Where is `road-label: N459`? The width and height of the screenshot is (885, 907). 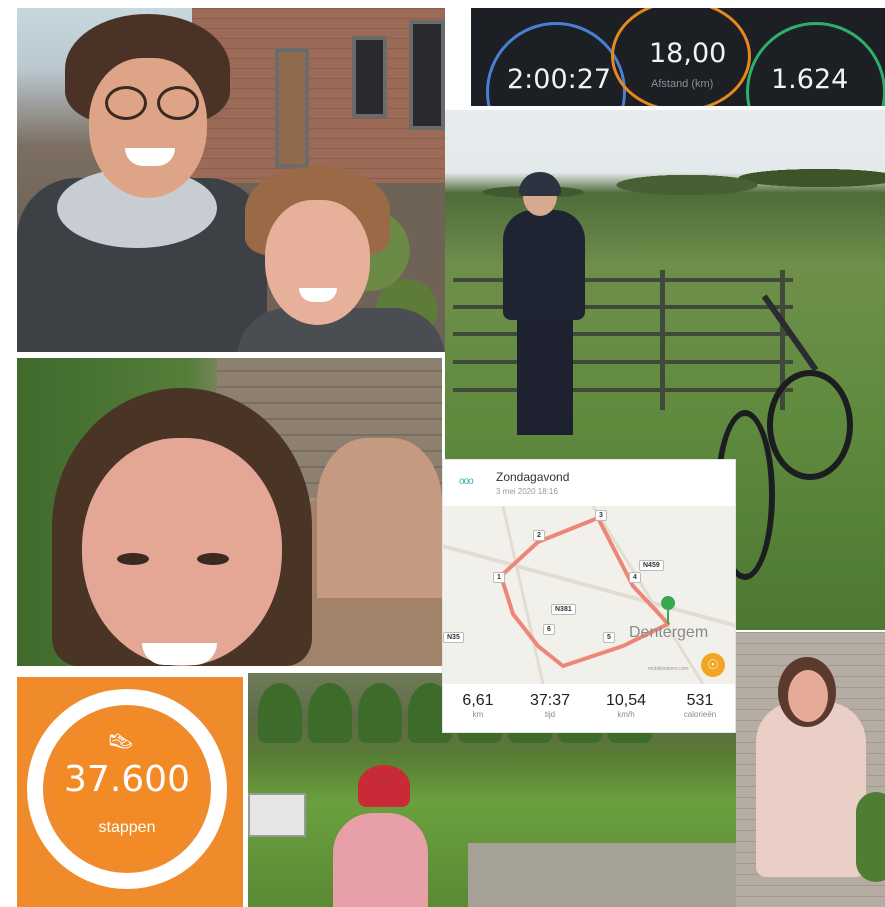 road-label: N459 is located at coordinates (651, 565).